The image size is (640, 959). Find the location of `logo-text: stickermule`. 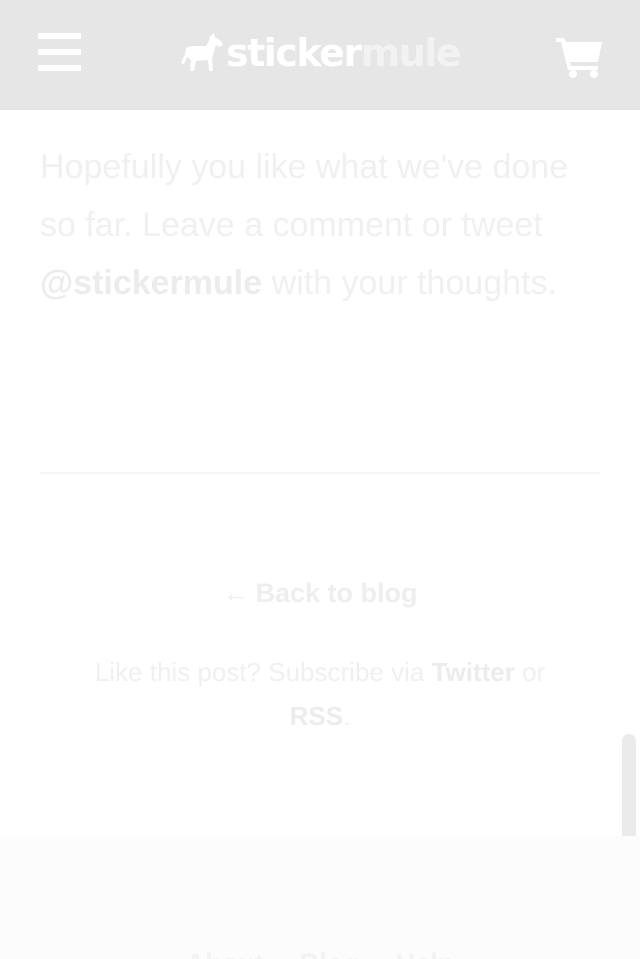

logo-text: stickermule is located at coordinates (344, 53).